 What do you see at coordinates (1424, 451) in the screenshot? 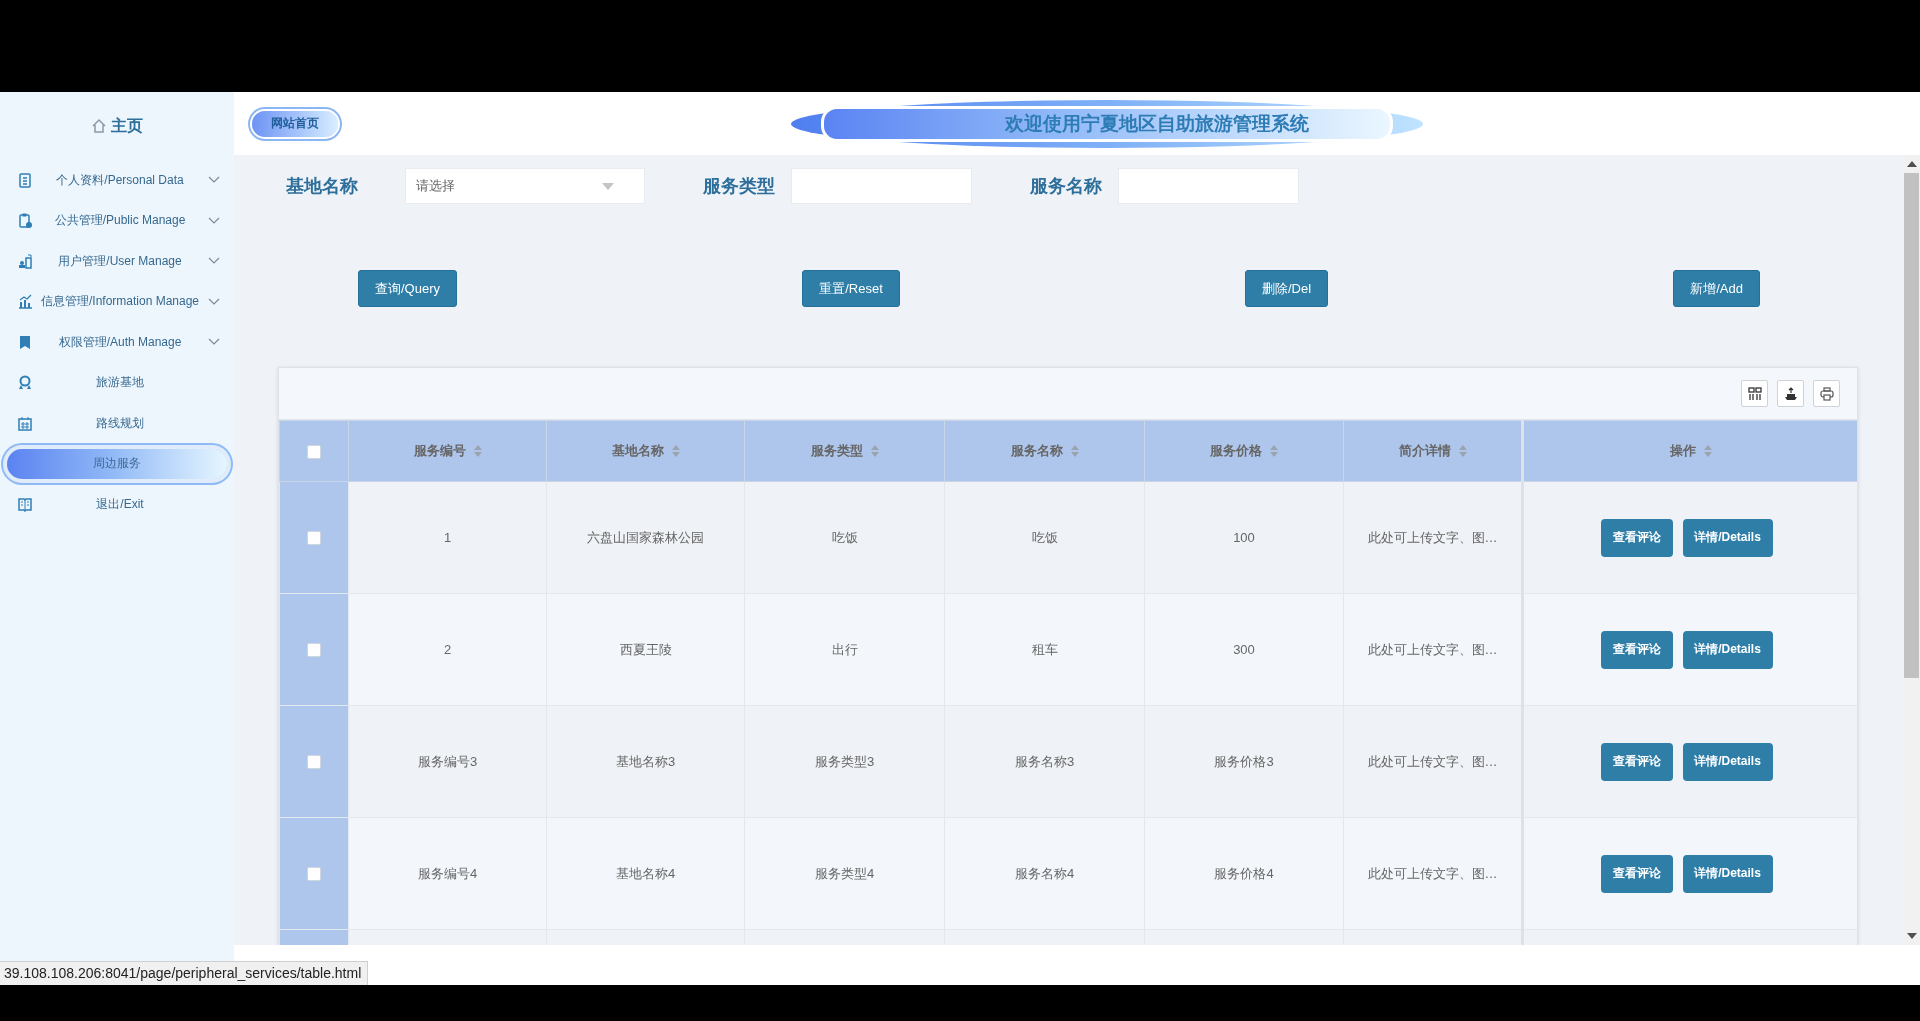
I see `column-header: 简介详情` at bounding box center [1424, 451].